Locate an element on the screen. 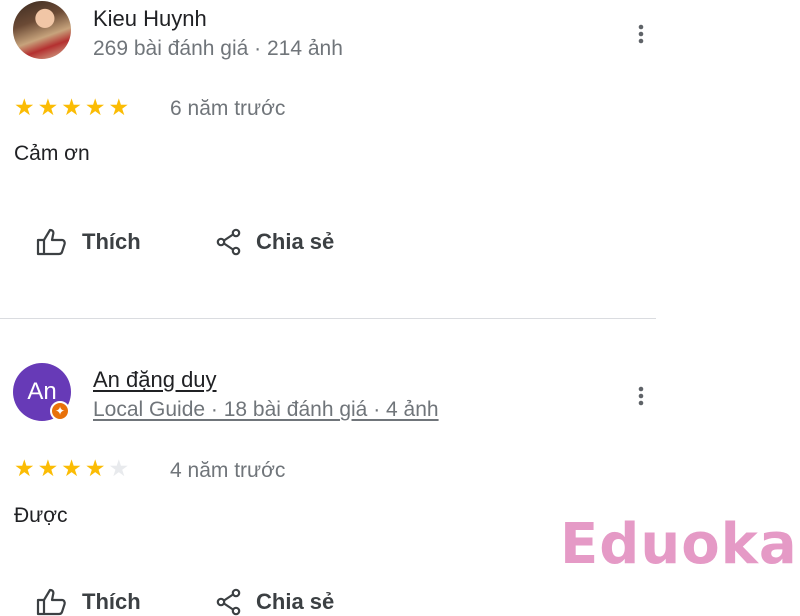 The image size is (800, 616). watermark-logo: Eduoka is located at coordinates (679, 544).